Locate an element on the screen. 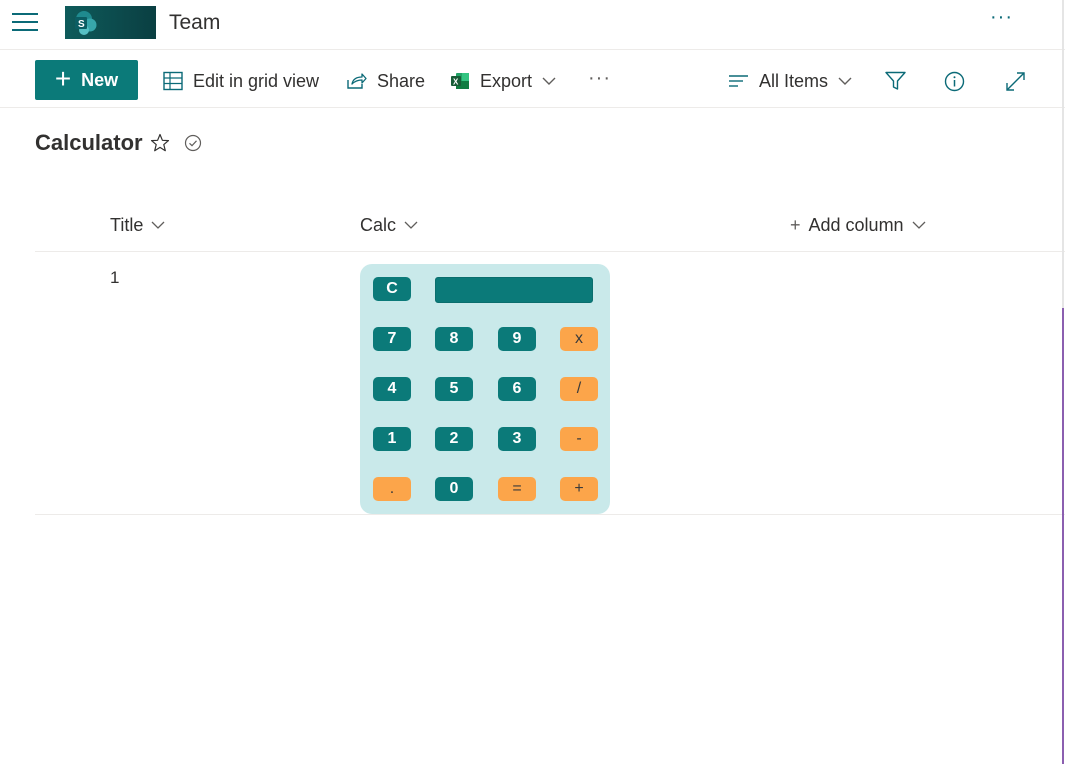 The height and width of the screenshot is (764, 1065). filter-button is located at coordinates (900, 81).